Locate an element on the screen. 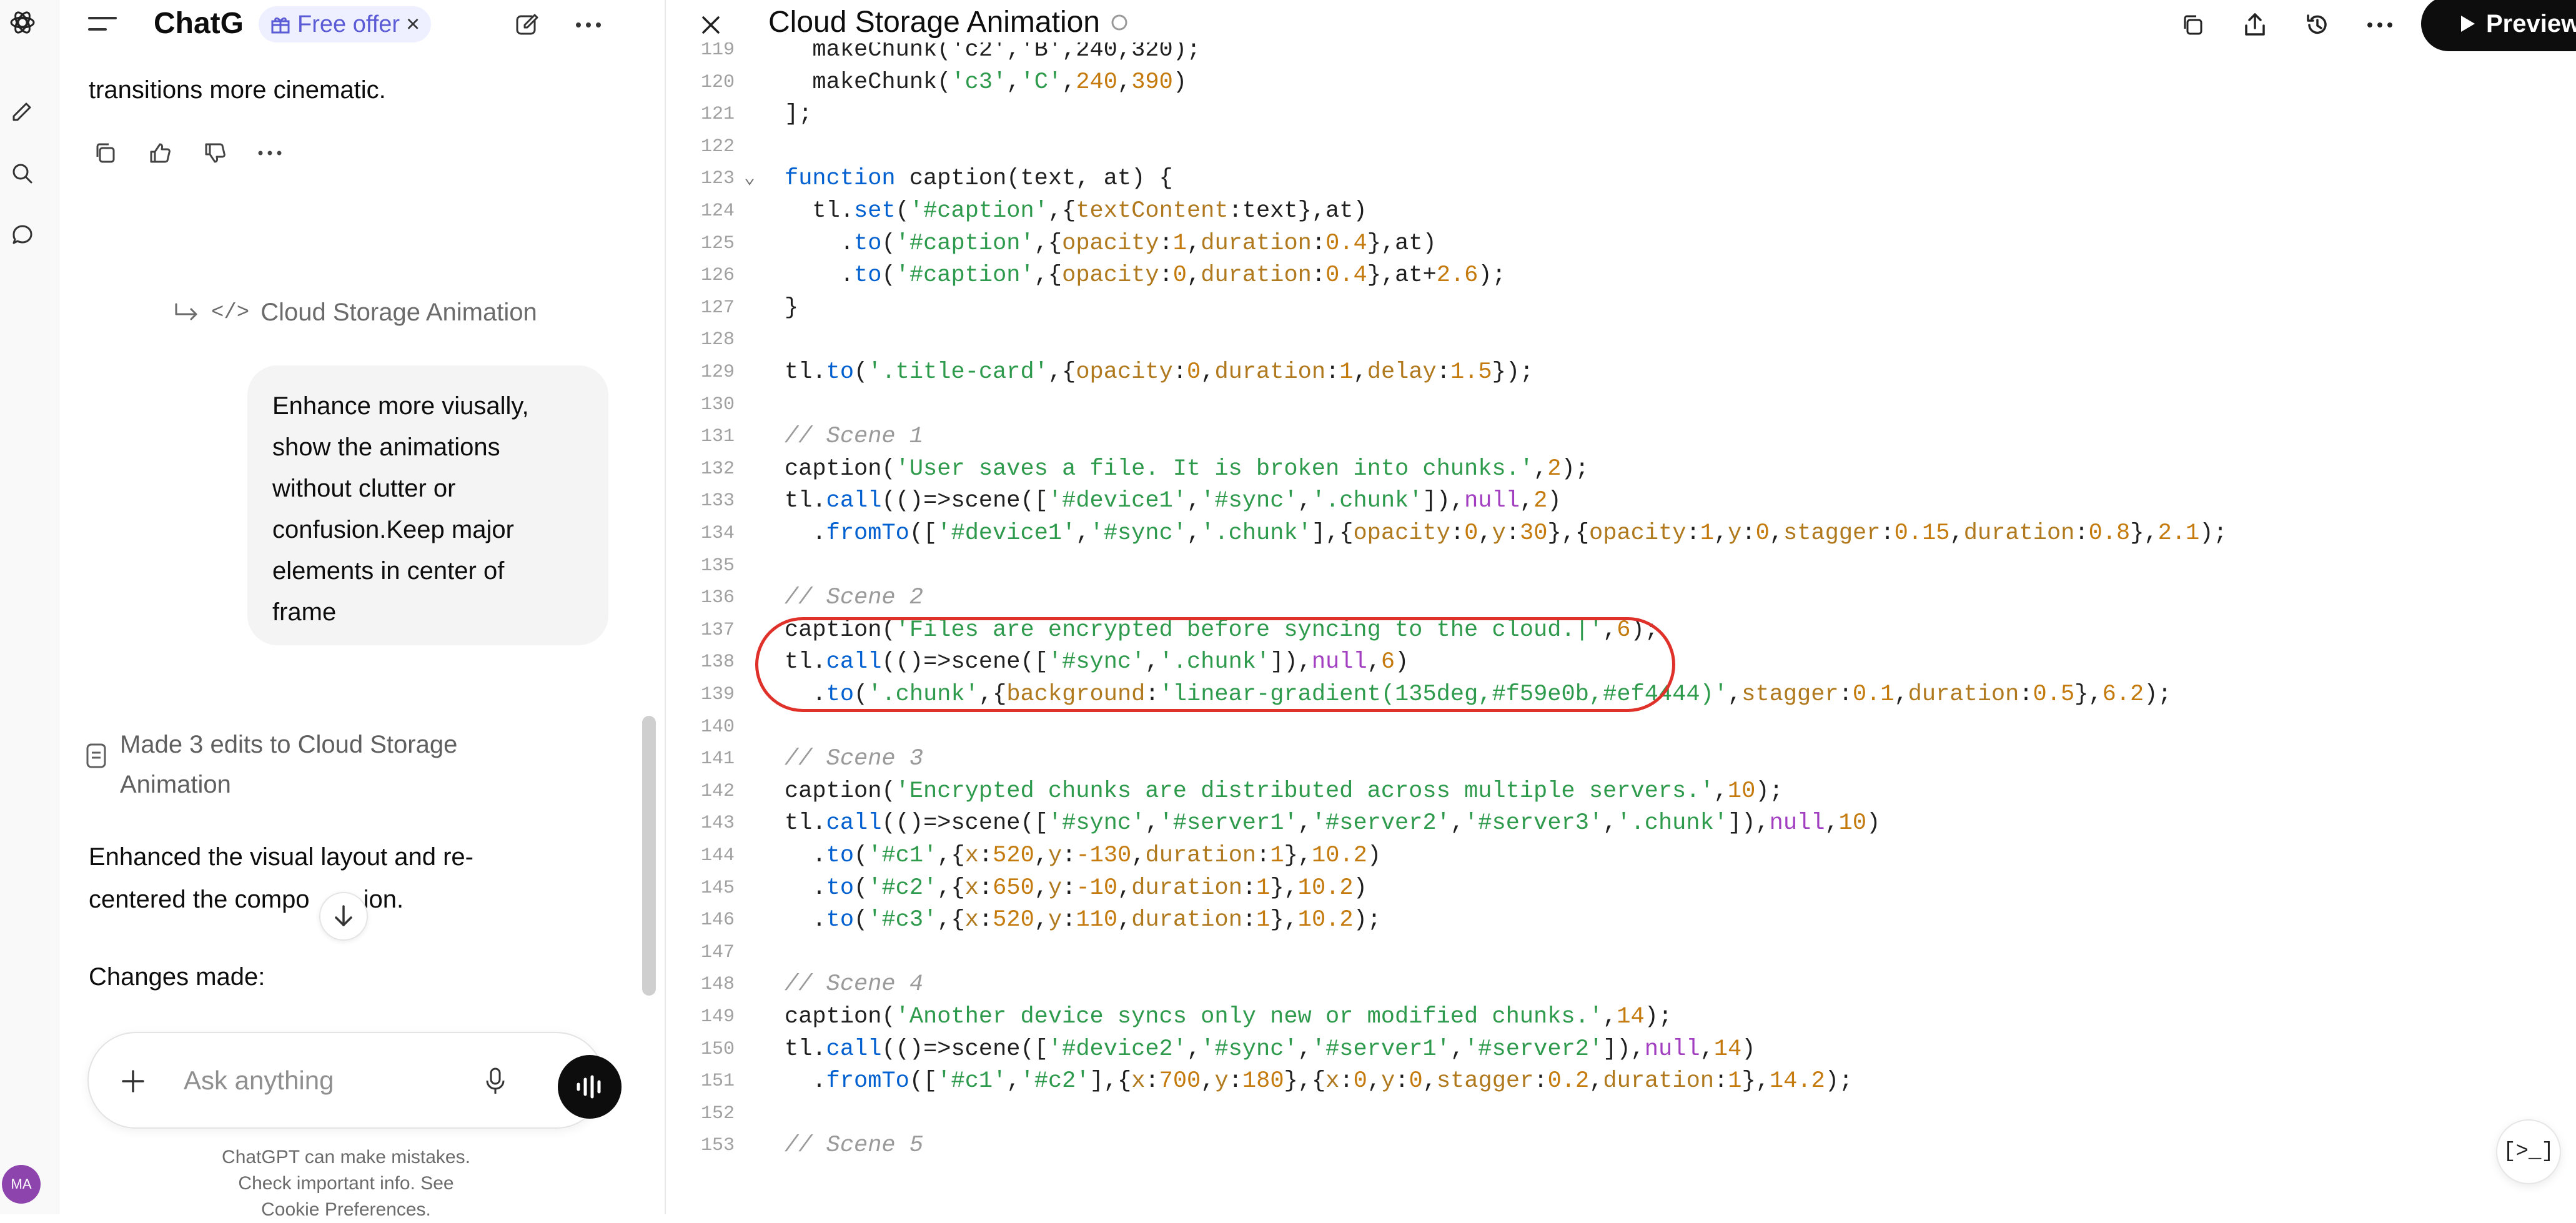 Image resolution: width=2576 pixels, height=1223 pixels. add-attachment-icon is located at coordinates (133, 1081).